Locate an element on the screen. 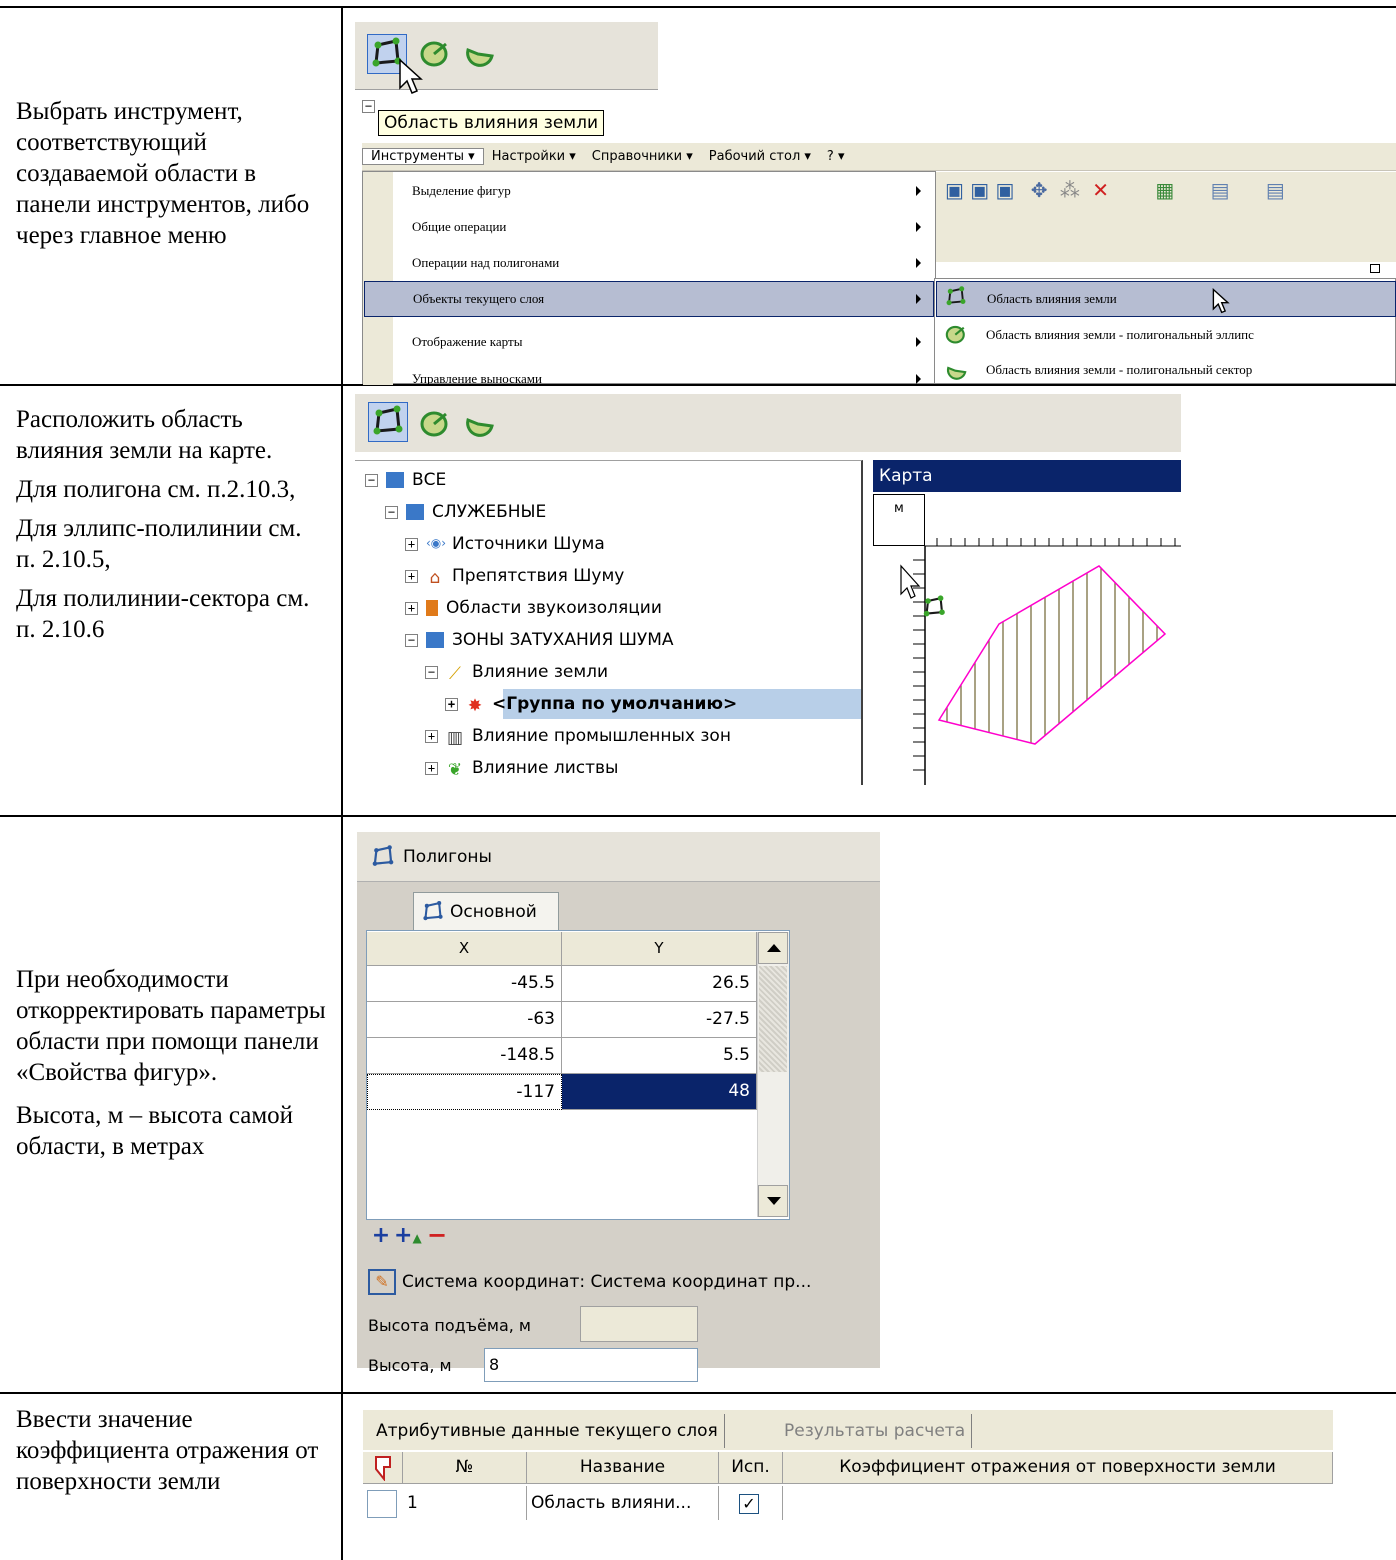 This screenshot has width=1396, height=1560. collapse-icon: − is located at coordinates (368, 106).